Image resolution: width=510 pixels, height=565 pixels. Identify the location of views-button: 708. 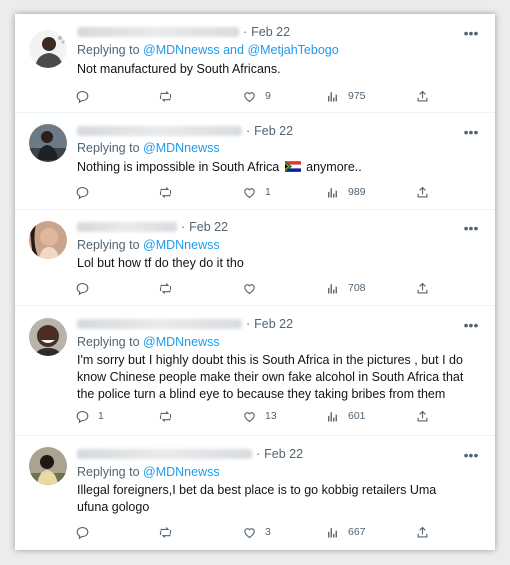
(345, 288).